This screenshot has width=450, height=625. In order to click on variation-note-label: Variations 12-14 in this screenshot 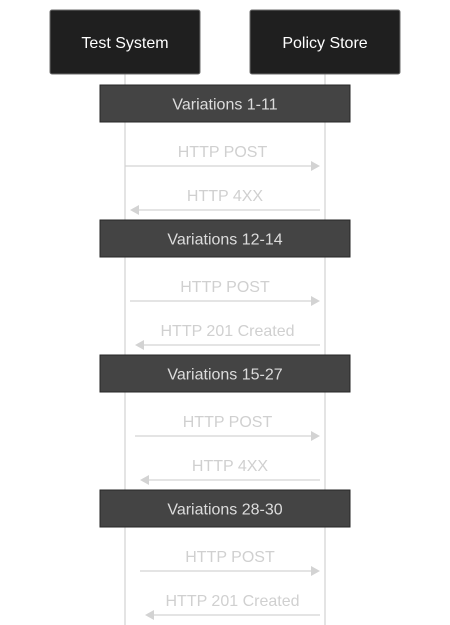, I will do `click(224, 240)`.